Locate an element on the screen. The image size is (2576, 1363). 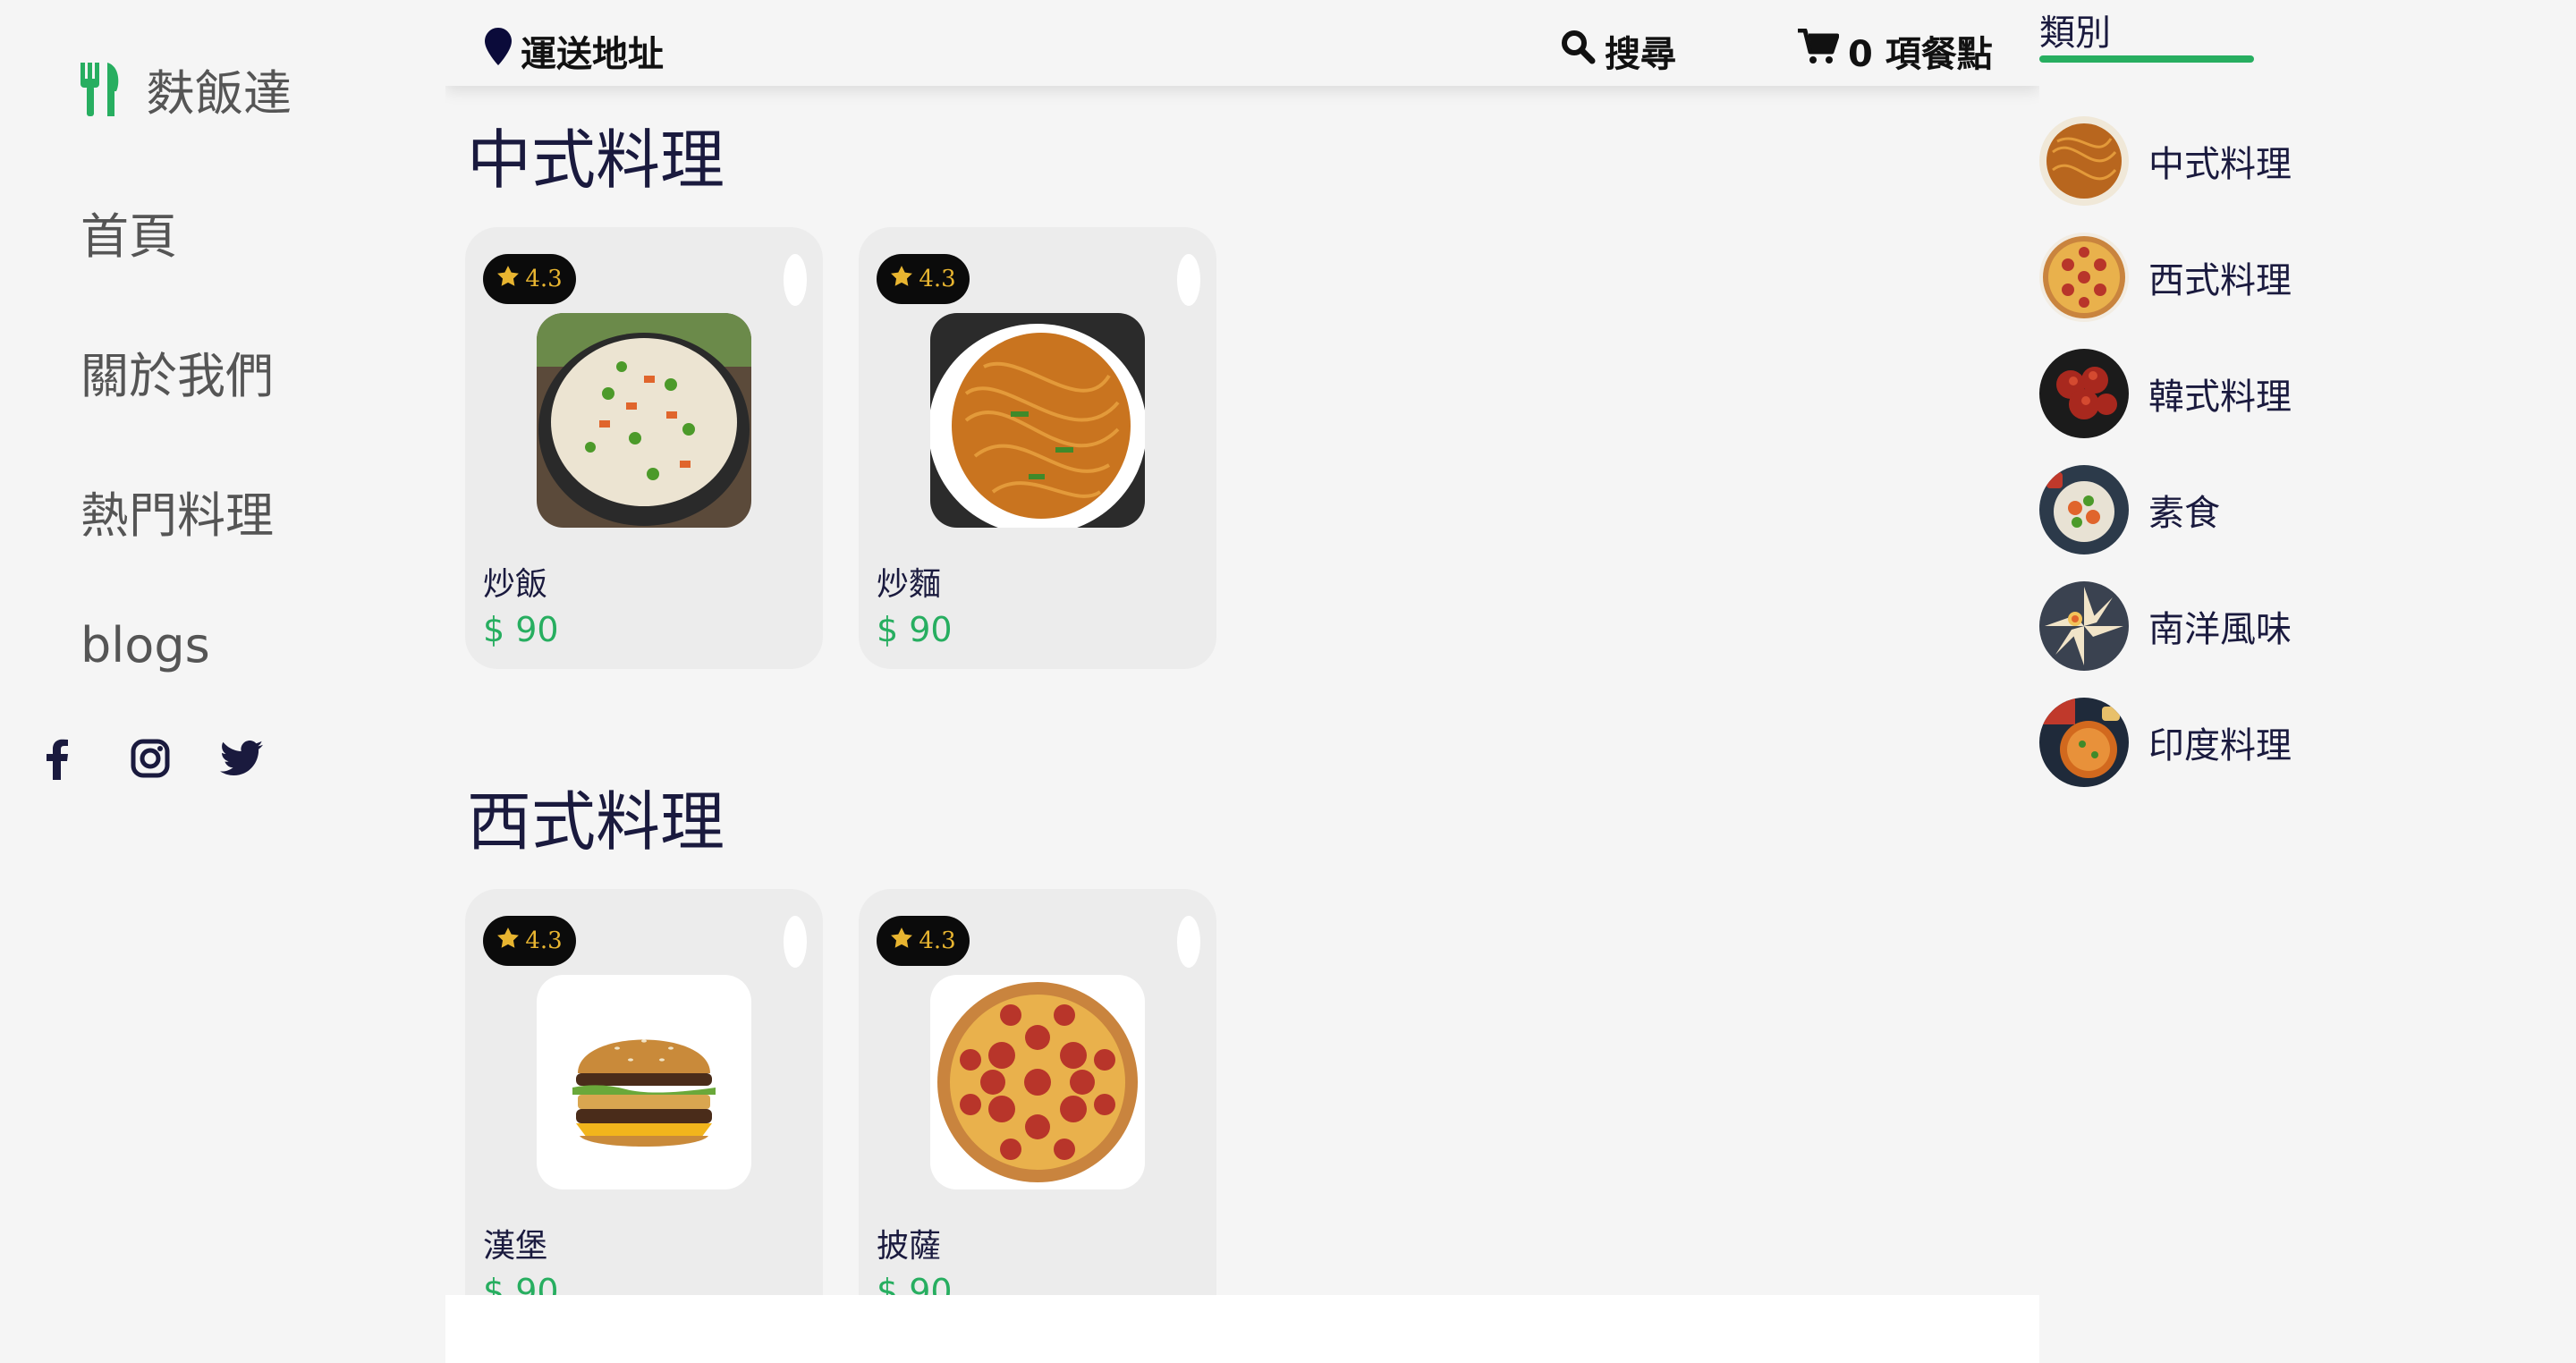
category-item: 中式料理 is located at coordinates (2165, 161).